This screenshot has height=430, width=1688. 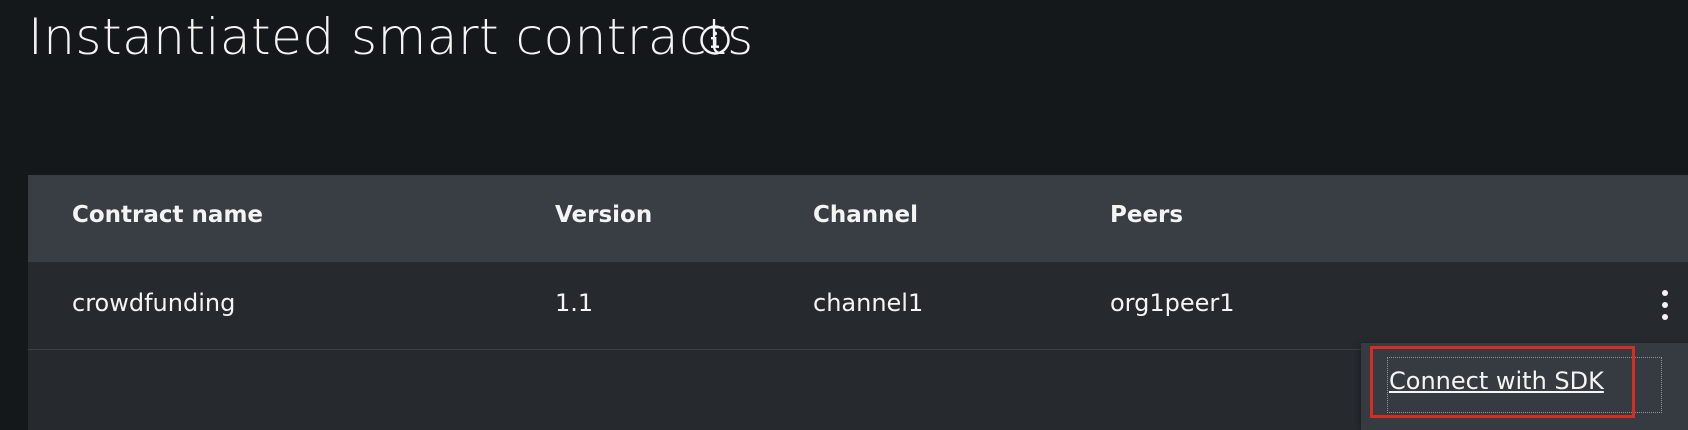 I want to click on cell-version: 1.1, so click(x=574, y=303).